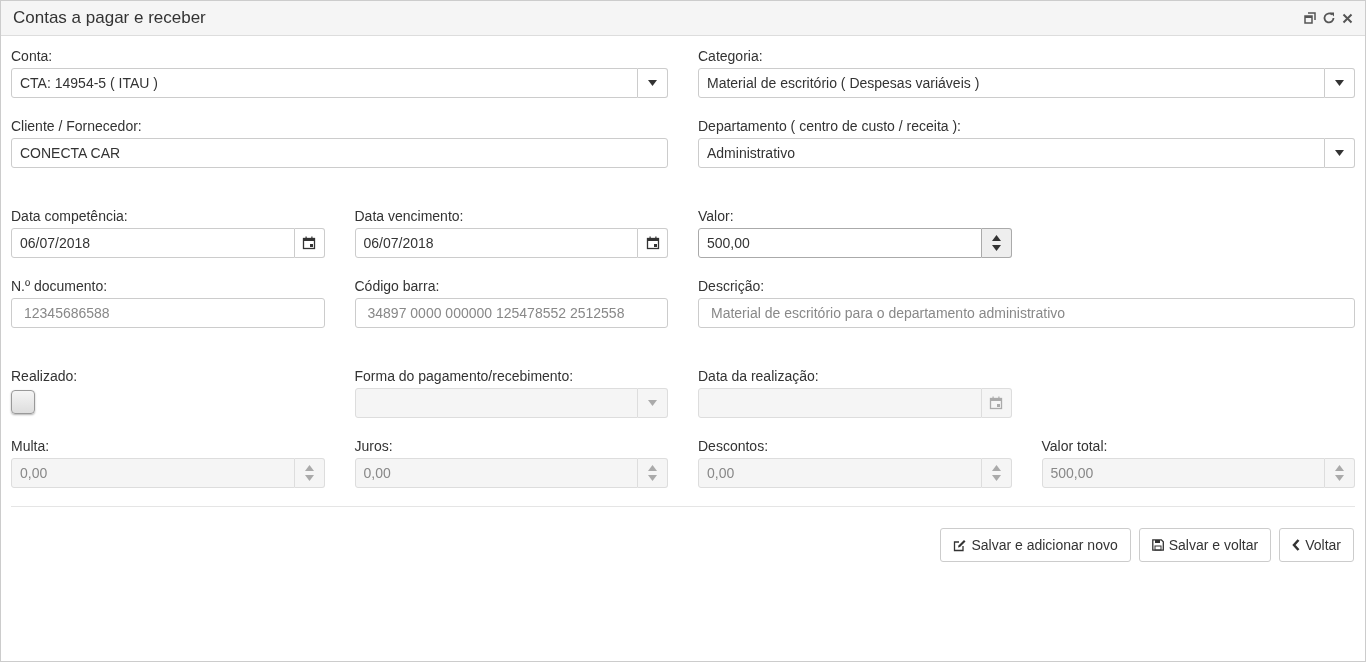 This screenshot has width=1366, height=662. Describe the element at coordinates (31, 446) in the screenshot. I see `field-label: Multa:` at that location.